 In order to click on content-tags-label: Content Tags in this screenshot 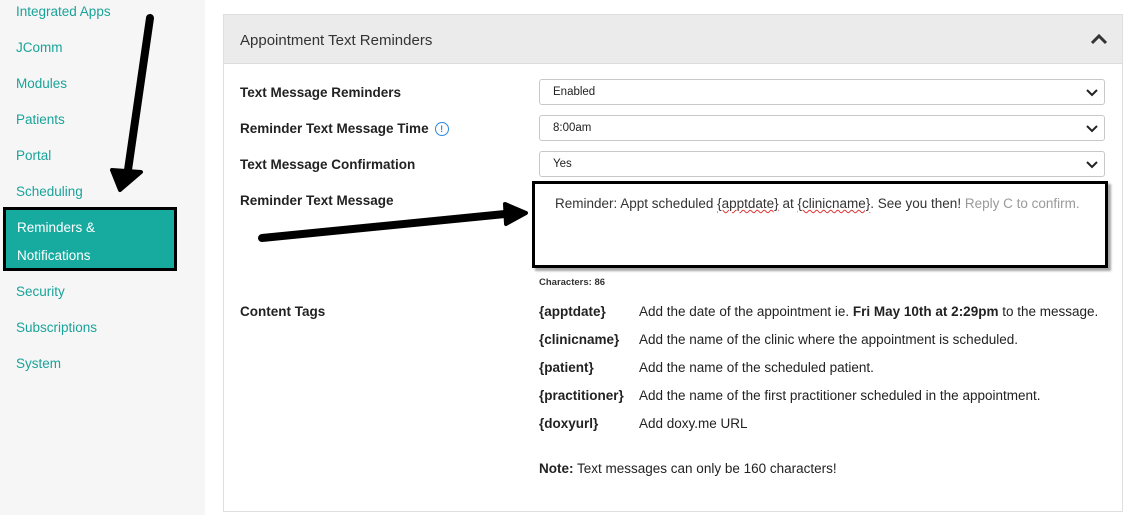, I will do `click(283, 311)`.